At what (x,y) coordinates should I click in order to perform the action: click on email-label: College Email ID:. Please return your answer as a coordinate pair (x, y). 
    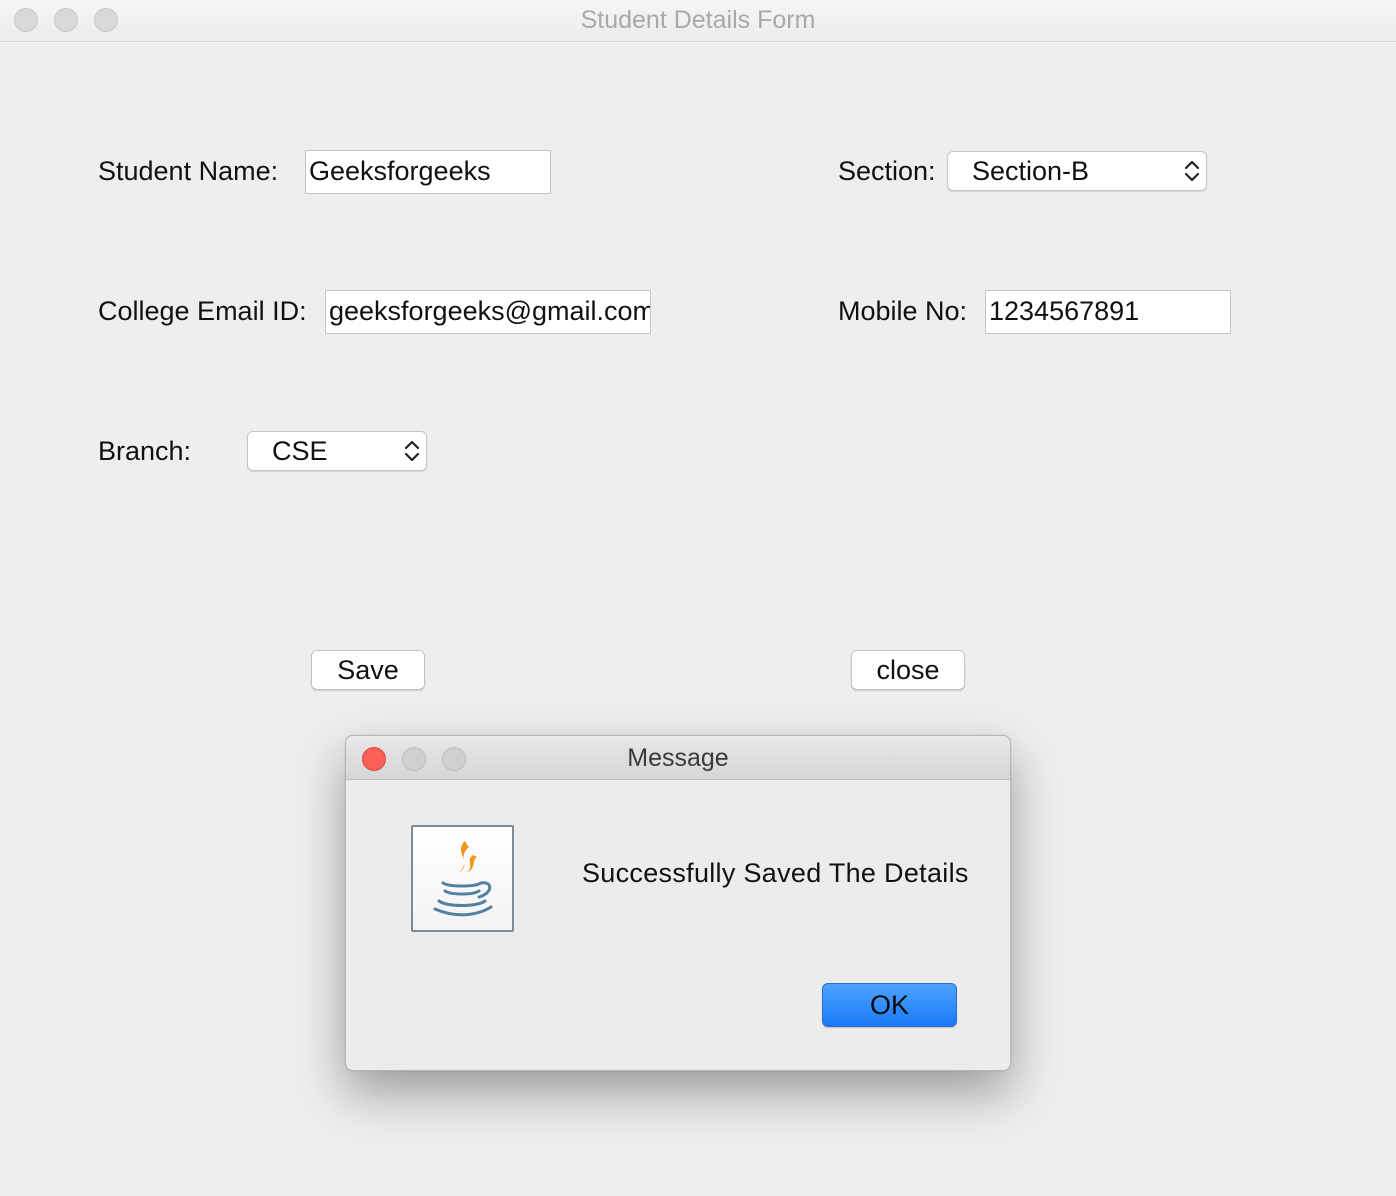
    Looking at the image, I should click on (202, 311).